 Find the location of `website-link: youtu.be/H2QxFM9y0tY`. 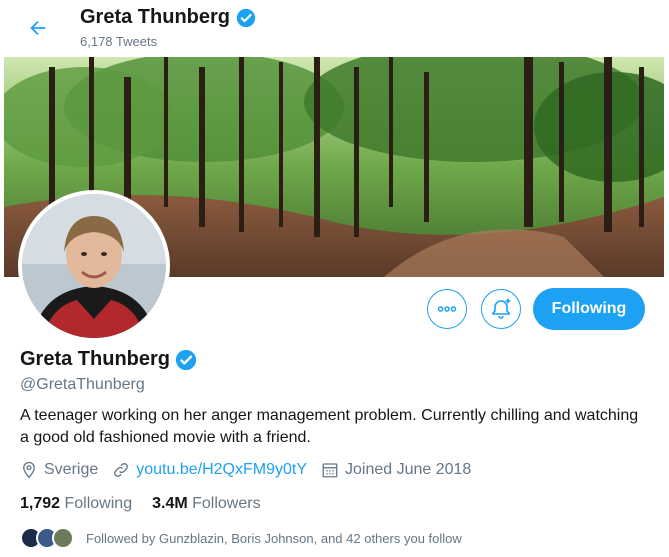

website-link: youtu.be/H2QxFM9y0tY is located at coordinates (221, 470).